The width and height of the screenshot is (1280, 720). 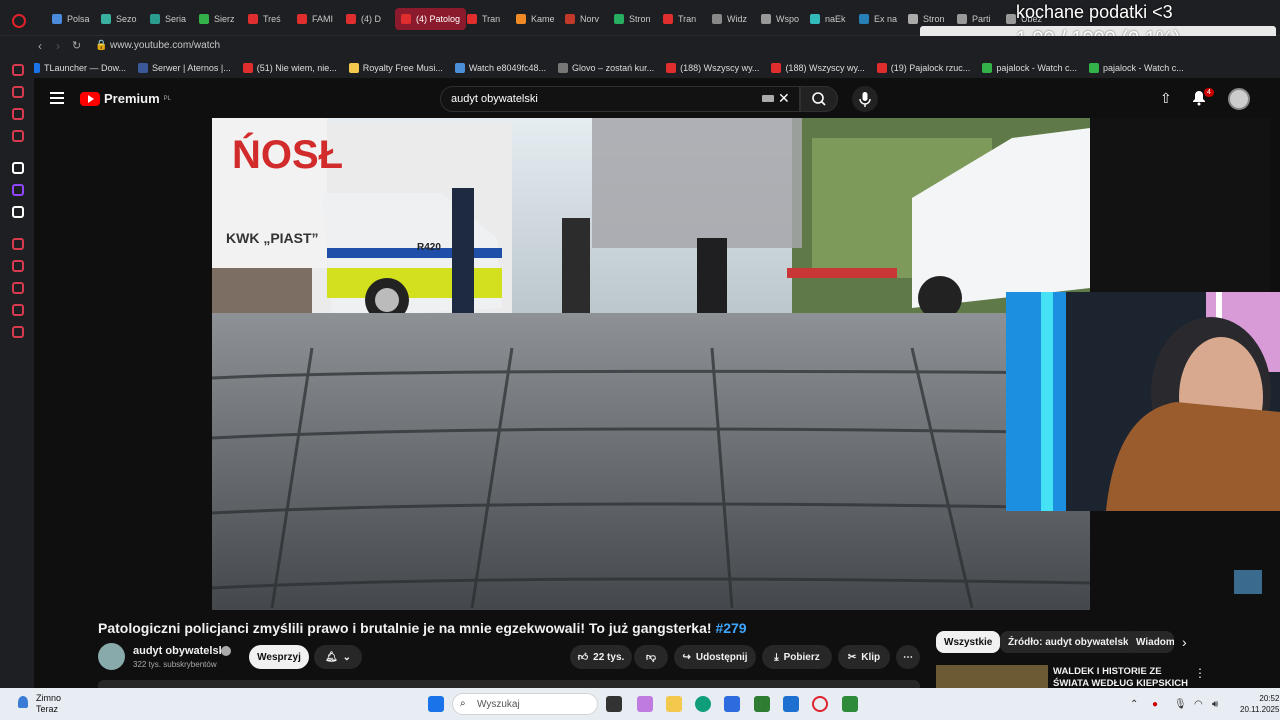 What do you see at coordinates (71, 19) in the screenshot?
I see `browser-tab: Polsa` at bounding box center [71, 19].